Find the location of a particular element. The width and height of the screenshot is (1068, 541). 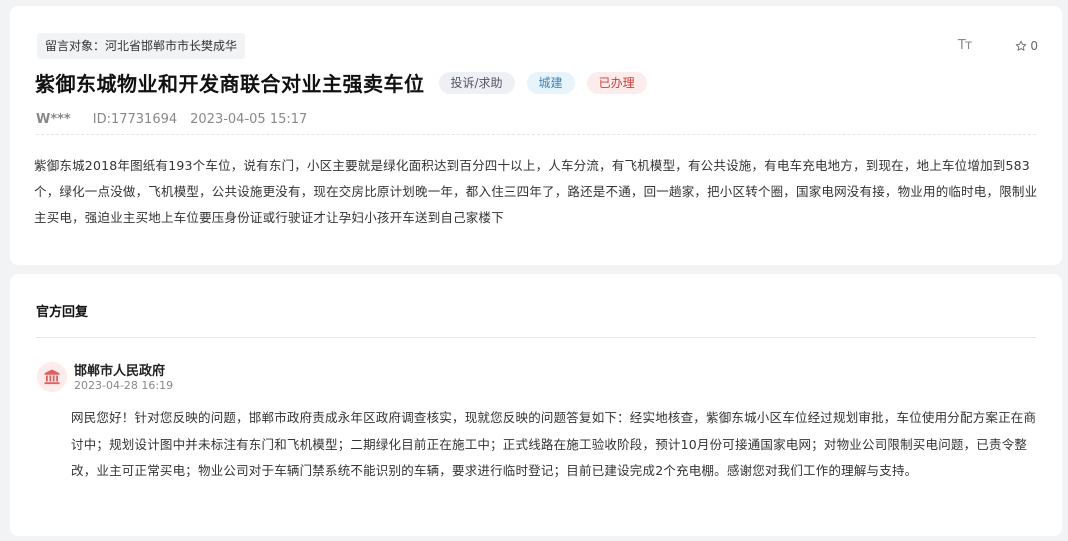

message-title: 紫御东城物业和开发商联合对业主强卖车位 is located at coordinates (230, 84).